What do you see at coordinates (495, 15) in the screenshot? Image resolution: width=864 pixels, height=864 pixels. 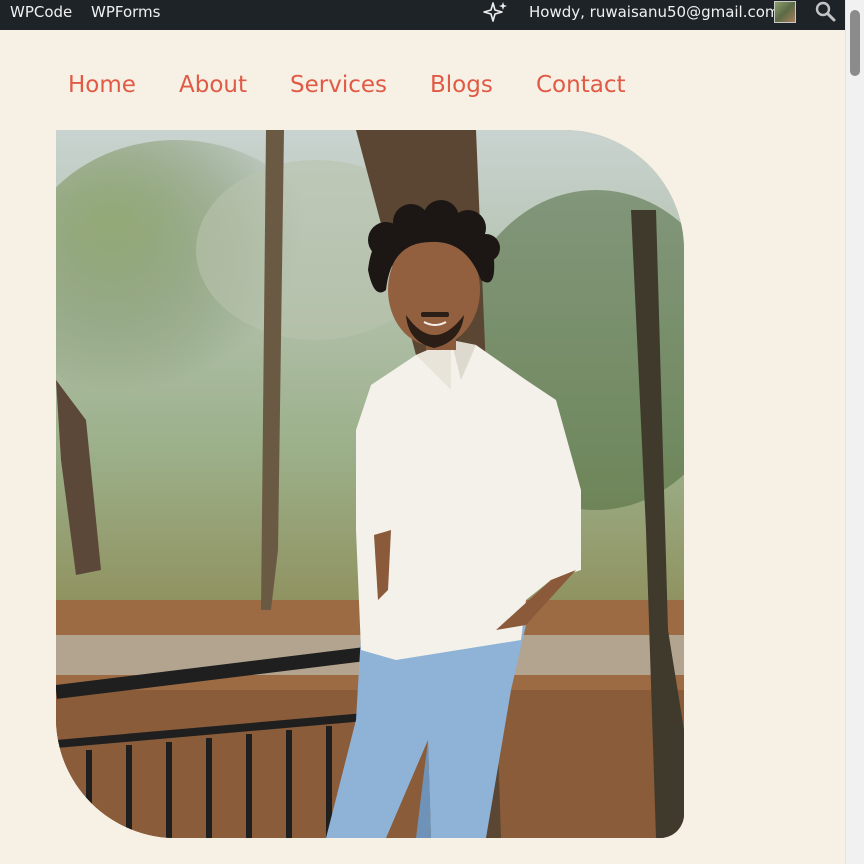 I see `sparkle-icon` at bounding box center [495, 15].